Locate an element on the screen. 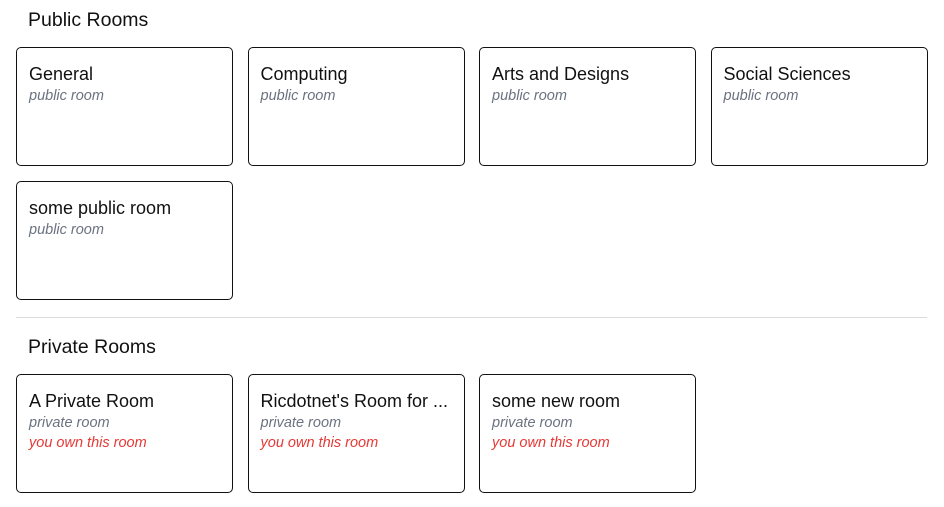  room-name: some new room is located at coordinates (556, 401).